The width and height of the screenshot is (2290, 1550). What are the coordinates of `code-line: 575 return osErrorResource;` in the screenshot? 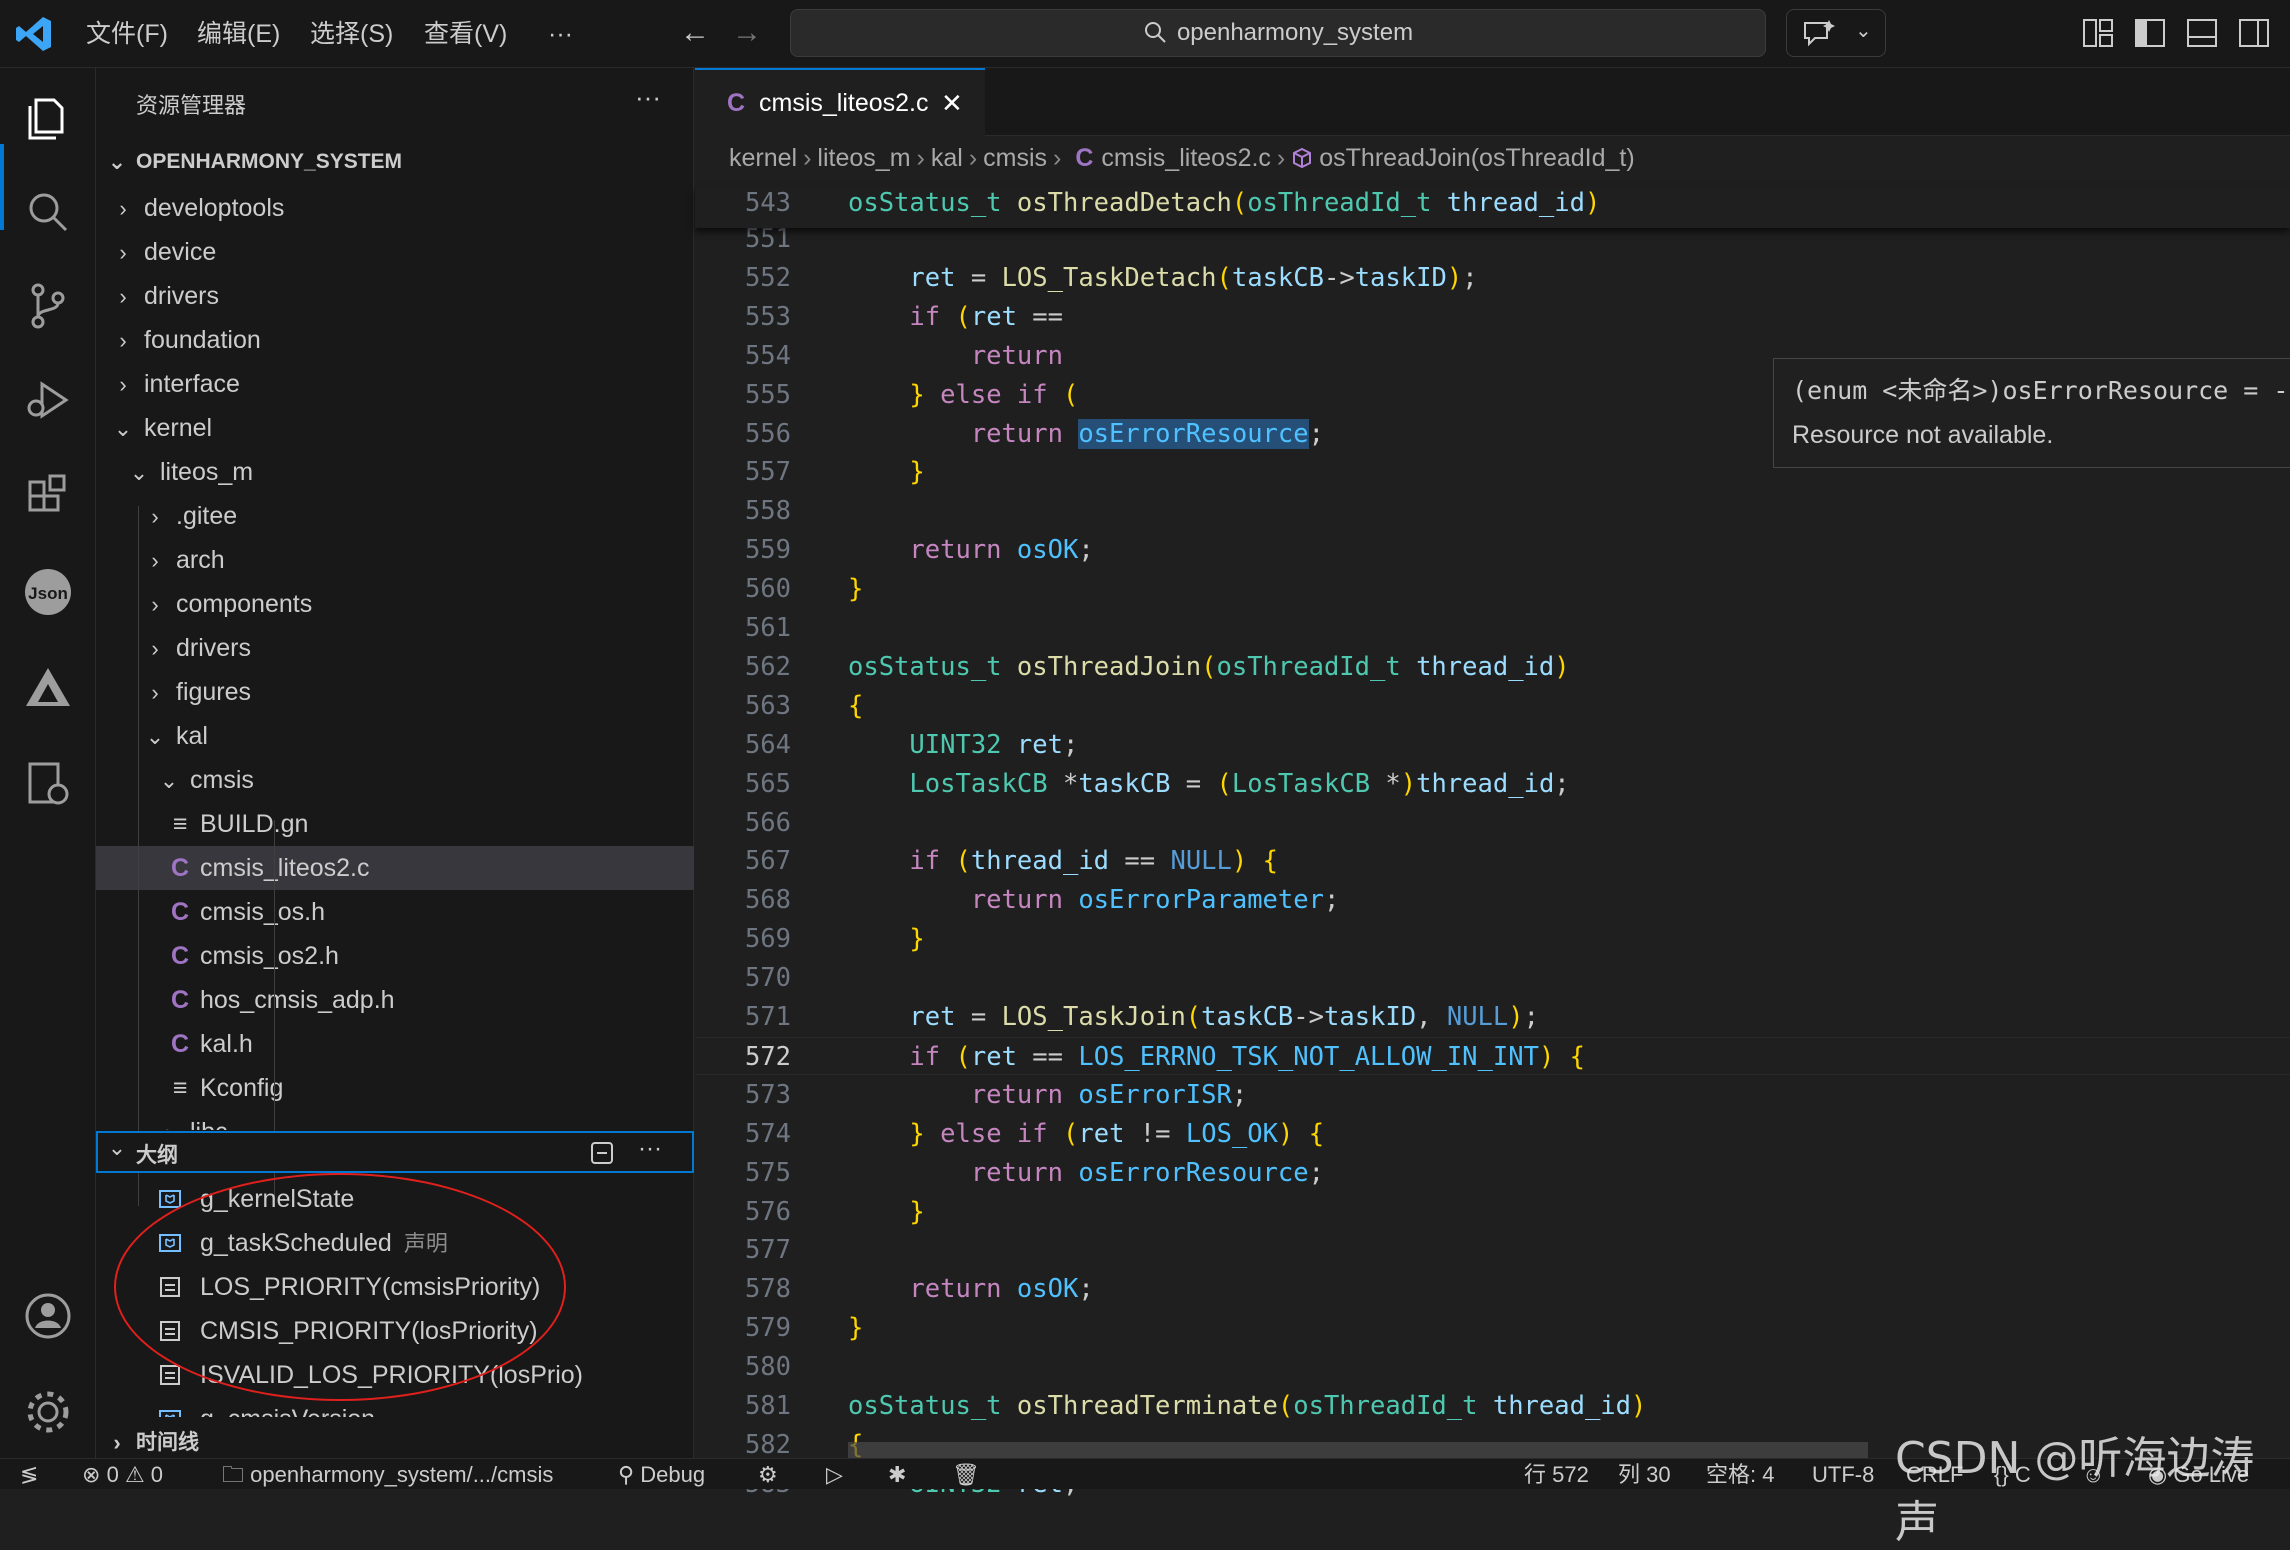 It's located at (1492, 1173).